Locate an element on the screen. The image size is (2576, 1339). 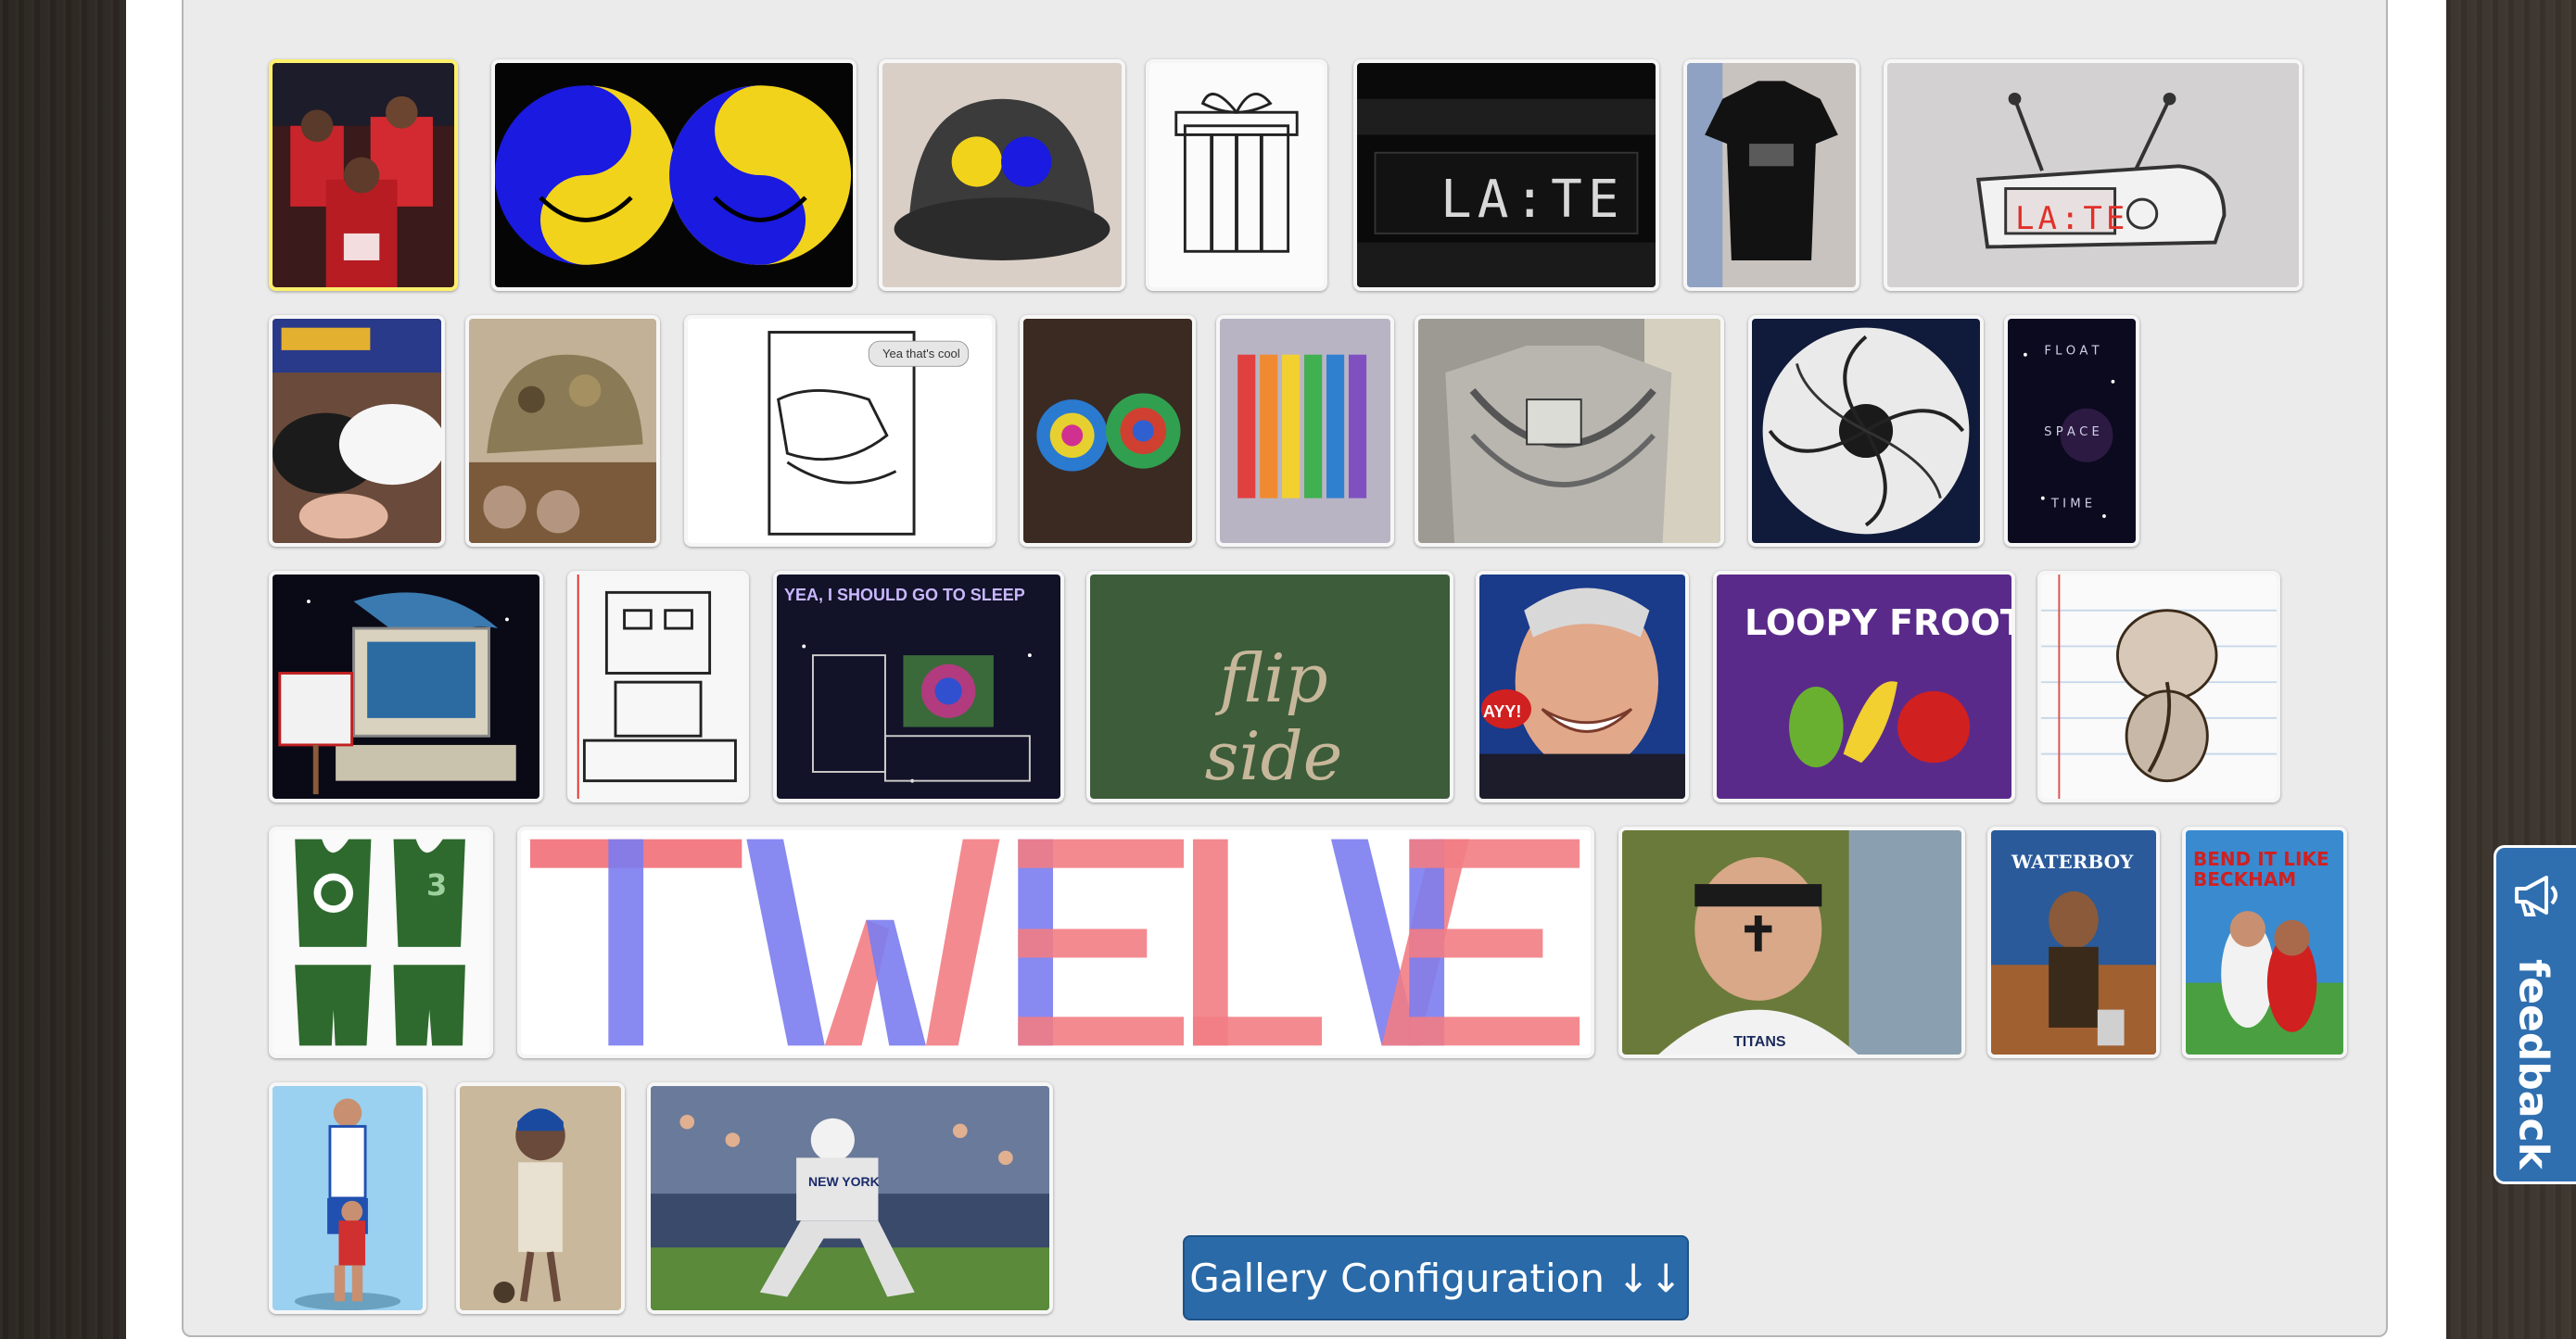
gallery-thumb-baseball-player: NEW YORK is located at coordinates (850, 1198).